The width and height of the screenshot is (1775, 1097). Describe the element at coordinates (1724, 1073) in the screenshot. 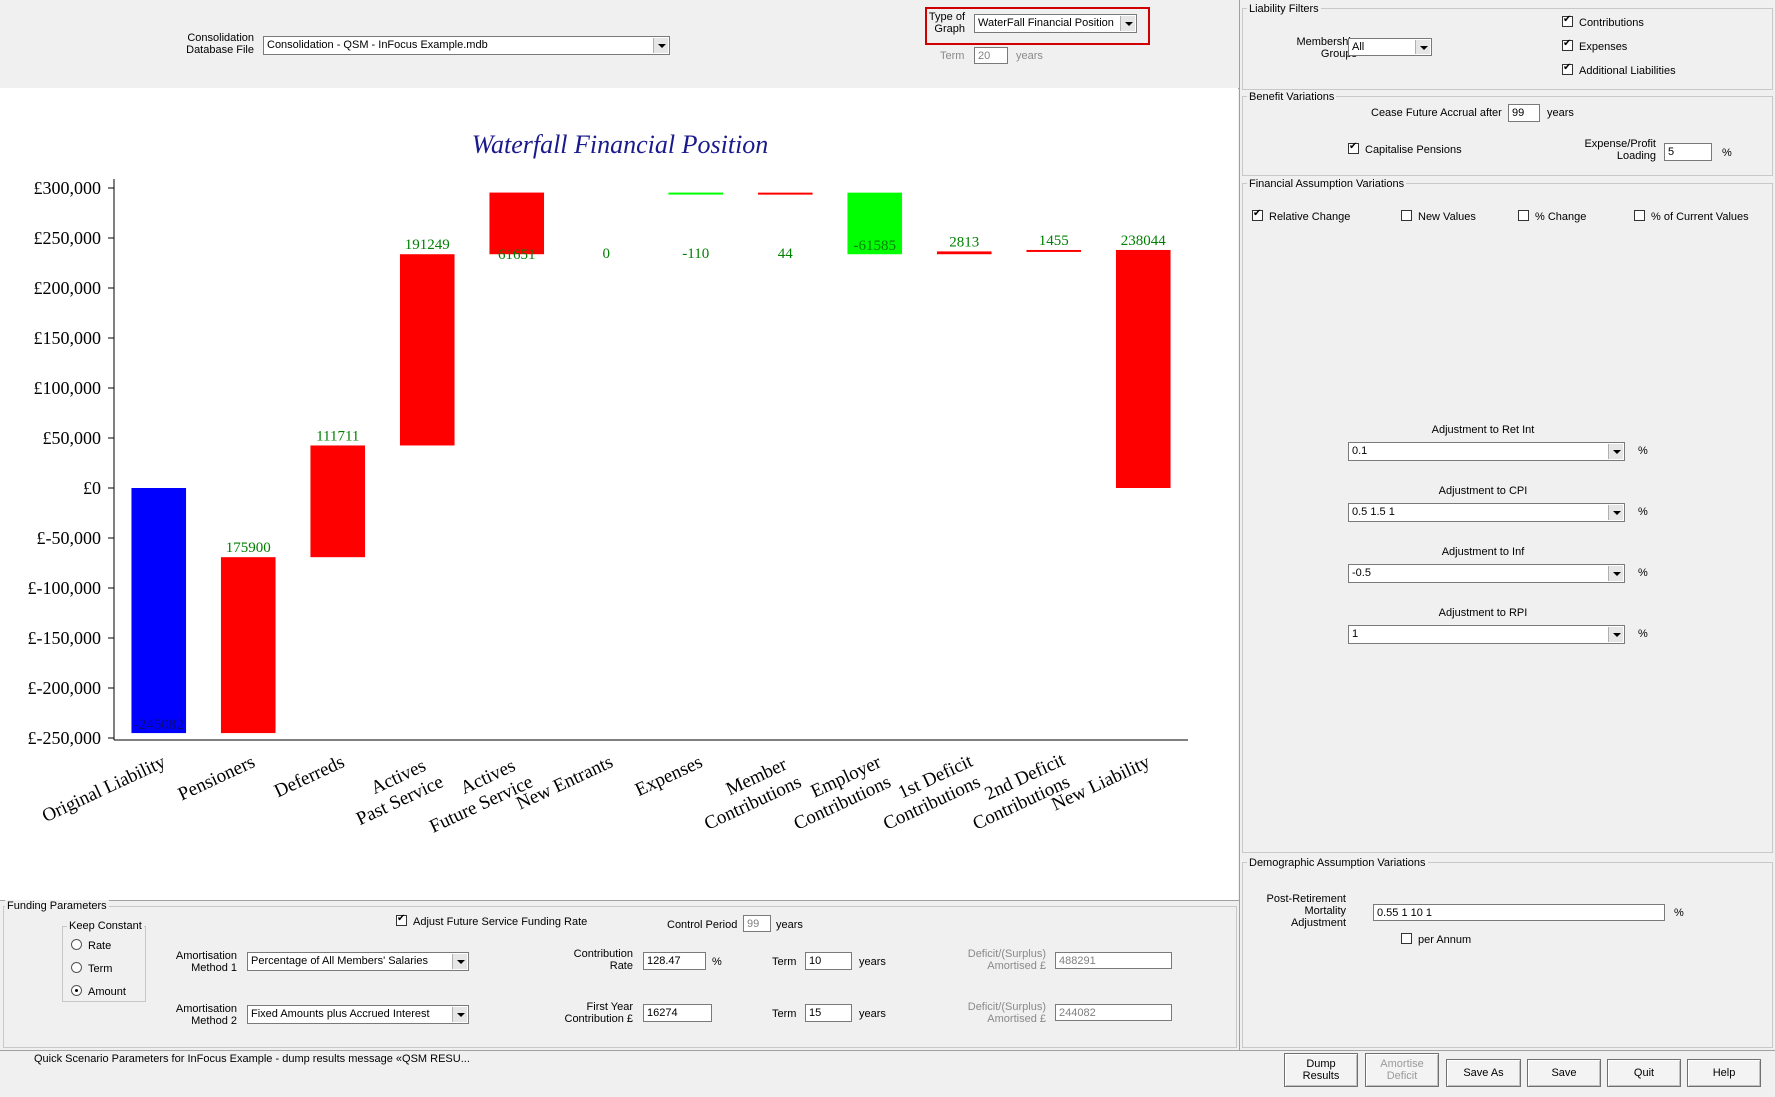

I see `help-button: Help` at that location.